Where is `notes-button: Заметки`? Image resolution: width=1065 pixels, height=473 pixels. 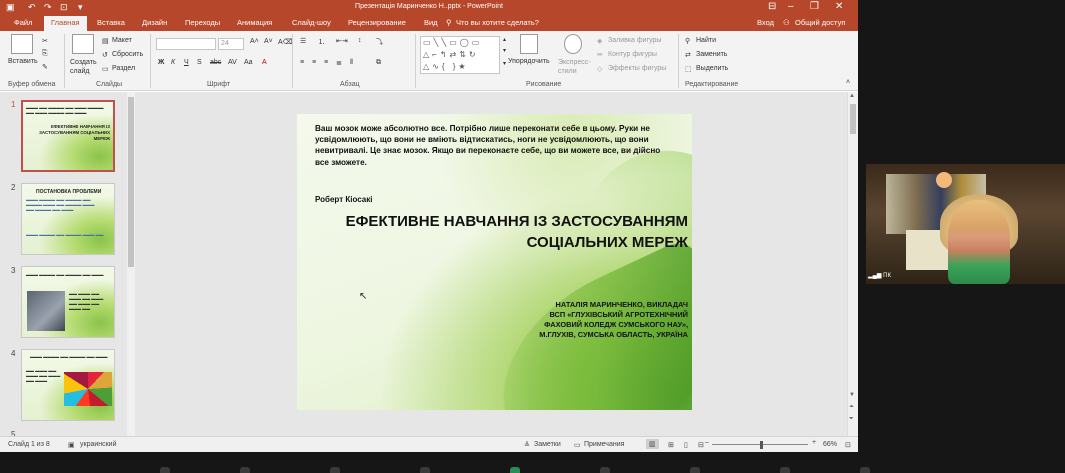 notes-button: Заметки is located at coordinates (547, 444).